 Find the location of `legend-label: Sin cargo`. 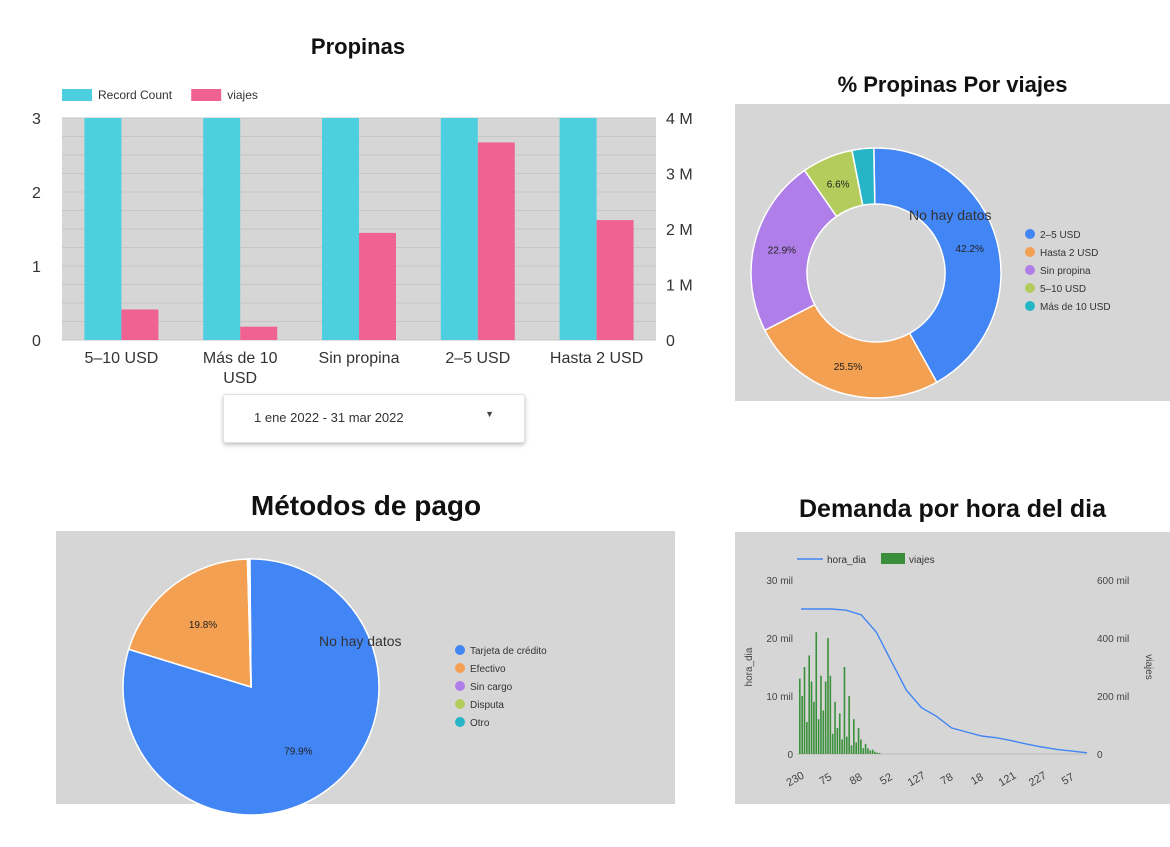

legend-label: Sin cargo is located at coordinates (491, 687).